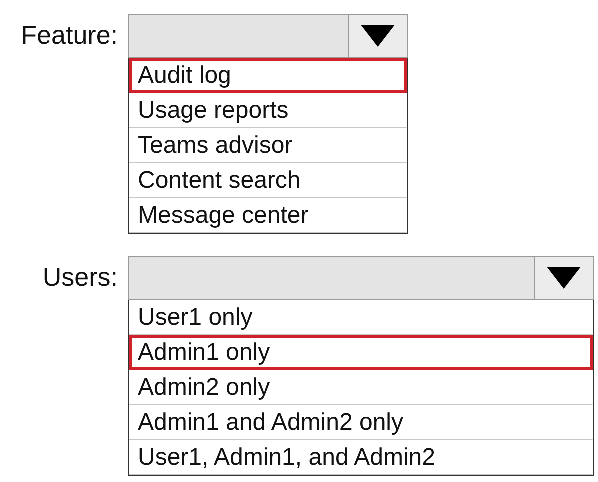 The width and height of the screenshot is (598, 482). What do you see at coordinates (361, 317) in the screenshot?
I see `dropdown-option: User1 only` at bounding box center [361, 317].